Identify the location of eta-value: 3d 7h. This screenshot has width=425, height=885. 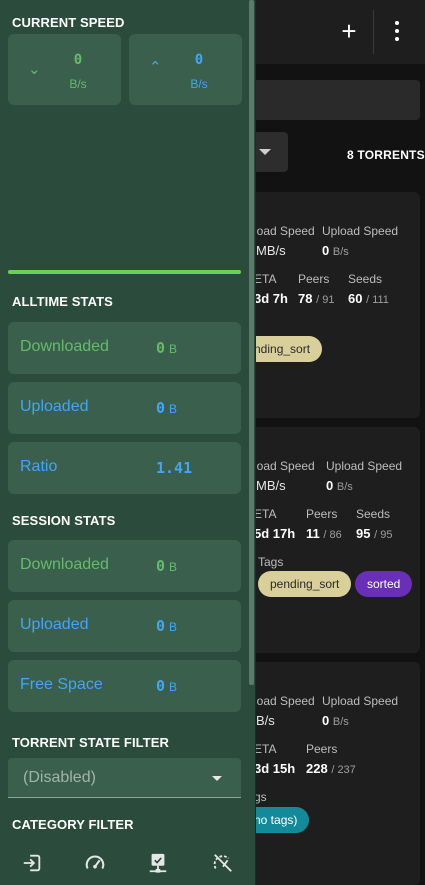
(271, 298).